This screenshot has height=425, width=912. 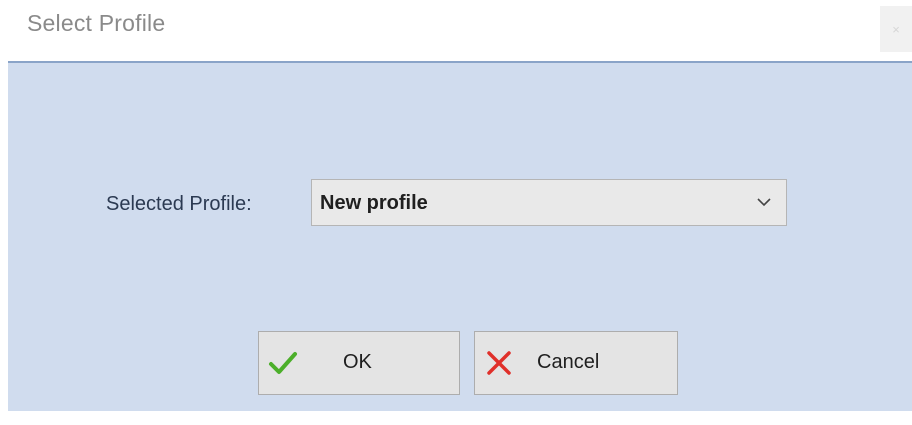 What do you see at coordinates (456, 31) in the screenshot?
I see `title-bar: Select Profile ×` at bounding box center [456, 31].